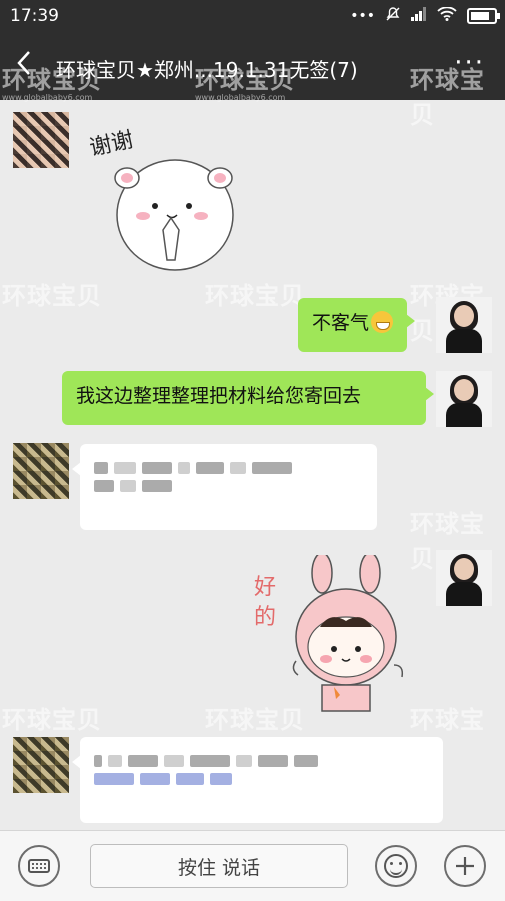  Describe the element at coordinates (483, 16) in the screenshot. I see `battery-icon` at that location.